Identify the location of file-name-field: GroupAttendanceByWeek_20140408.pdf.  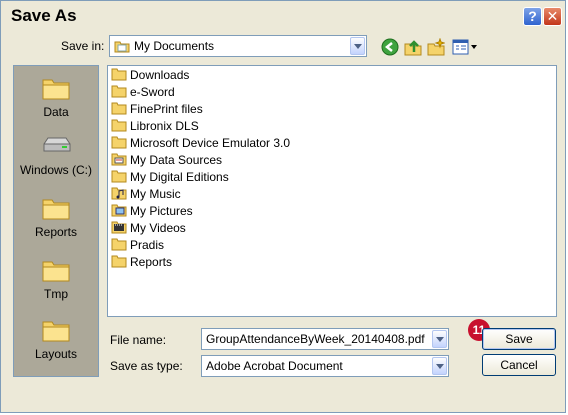
(325, 339).